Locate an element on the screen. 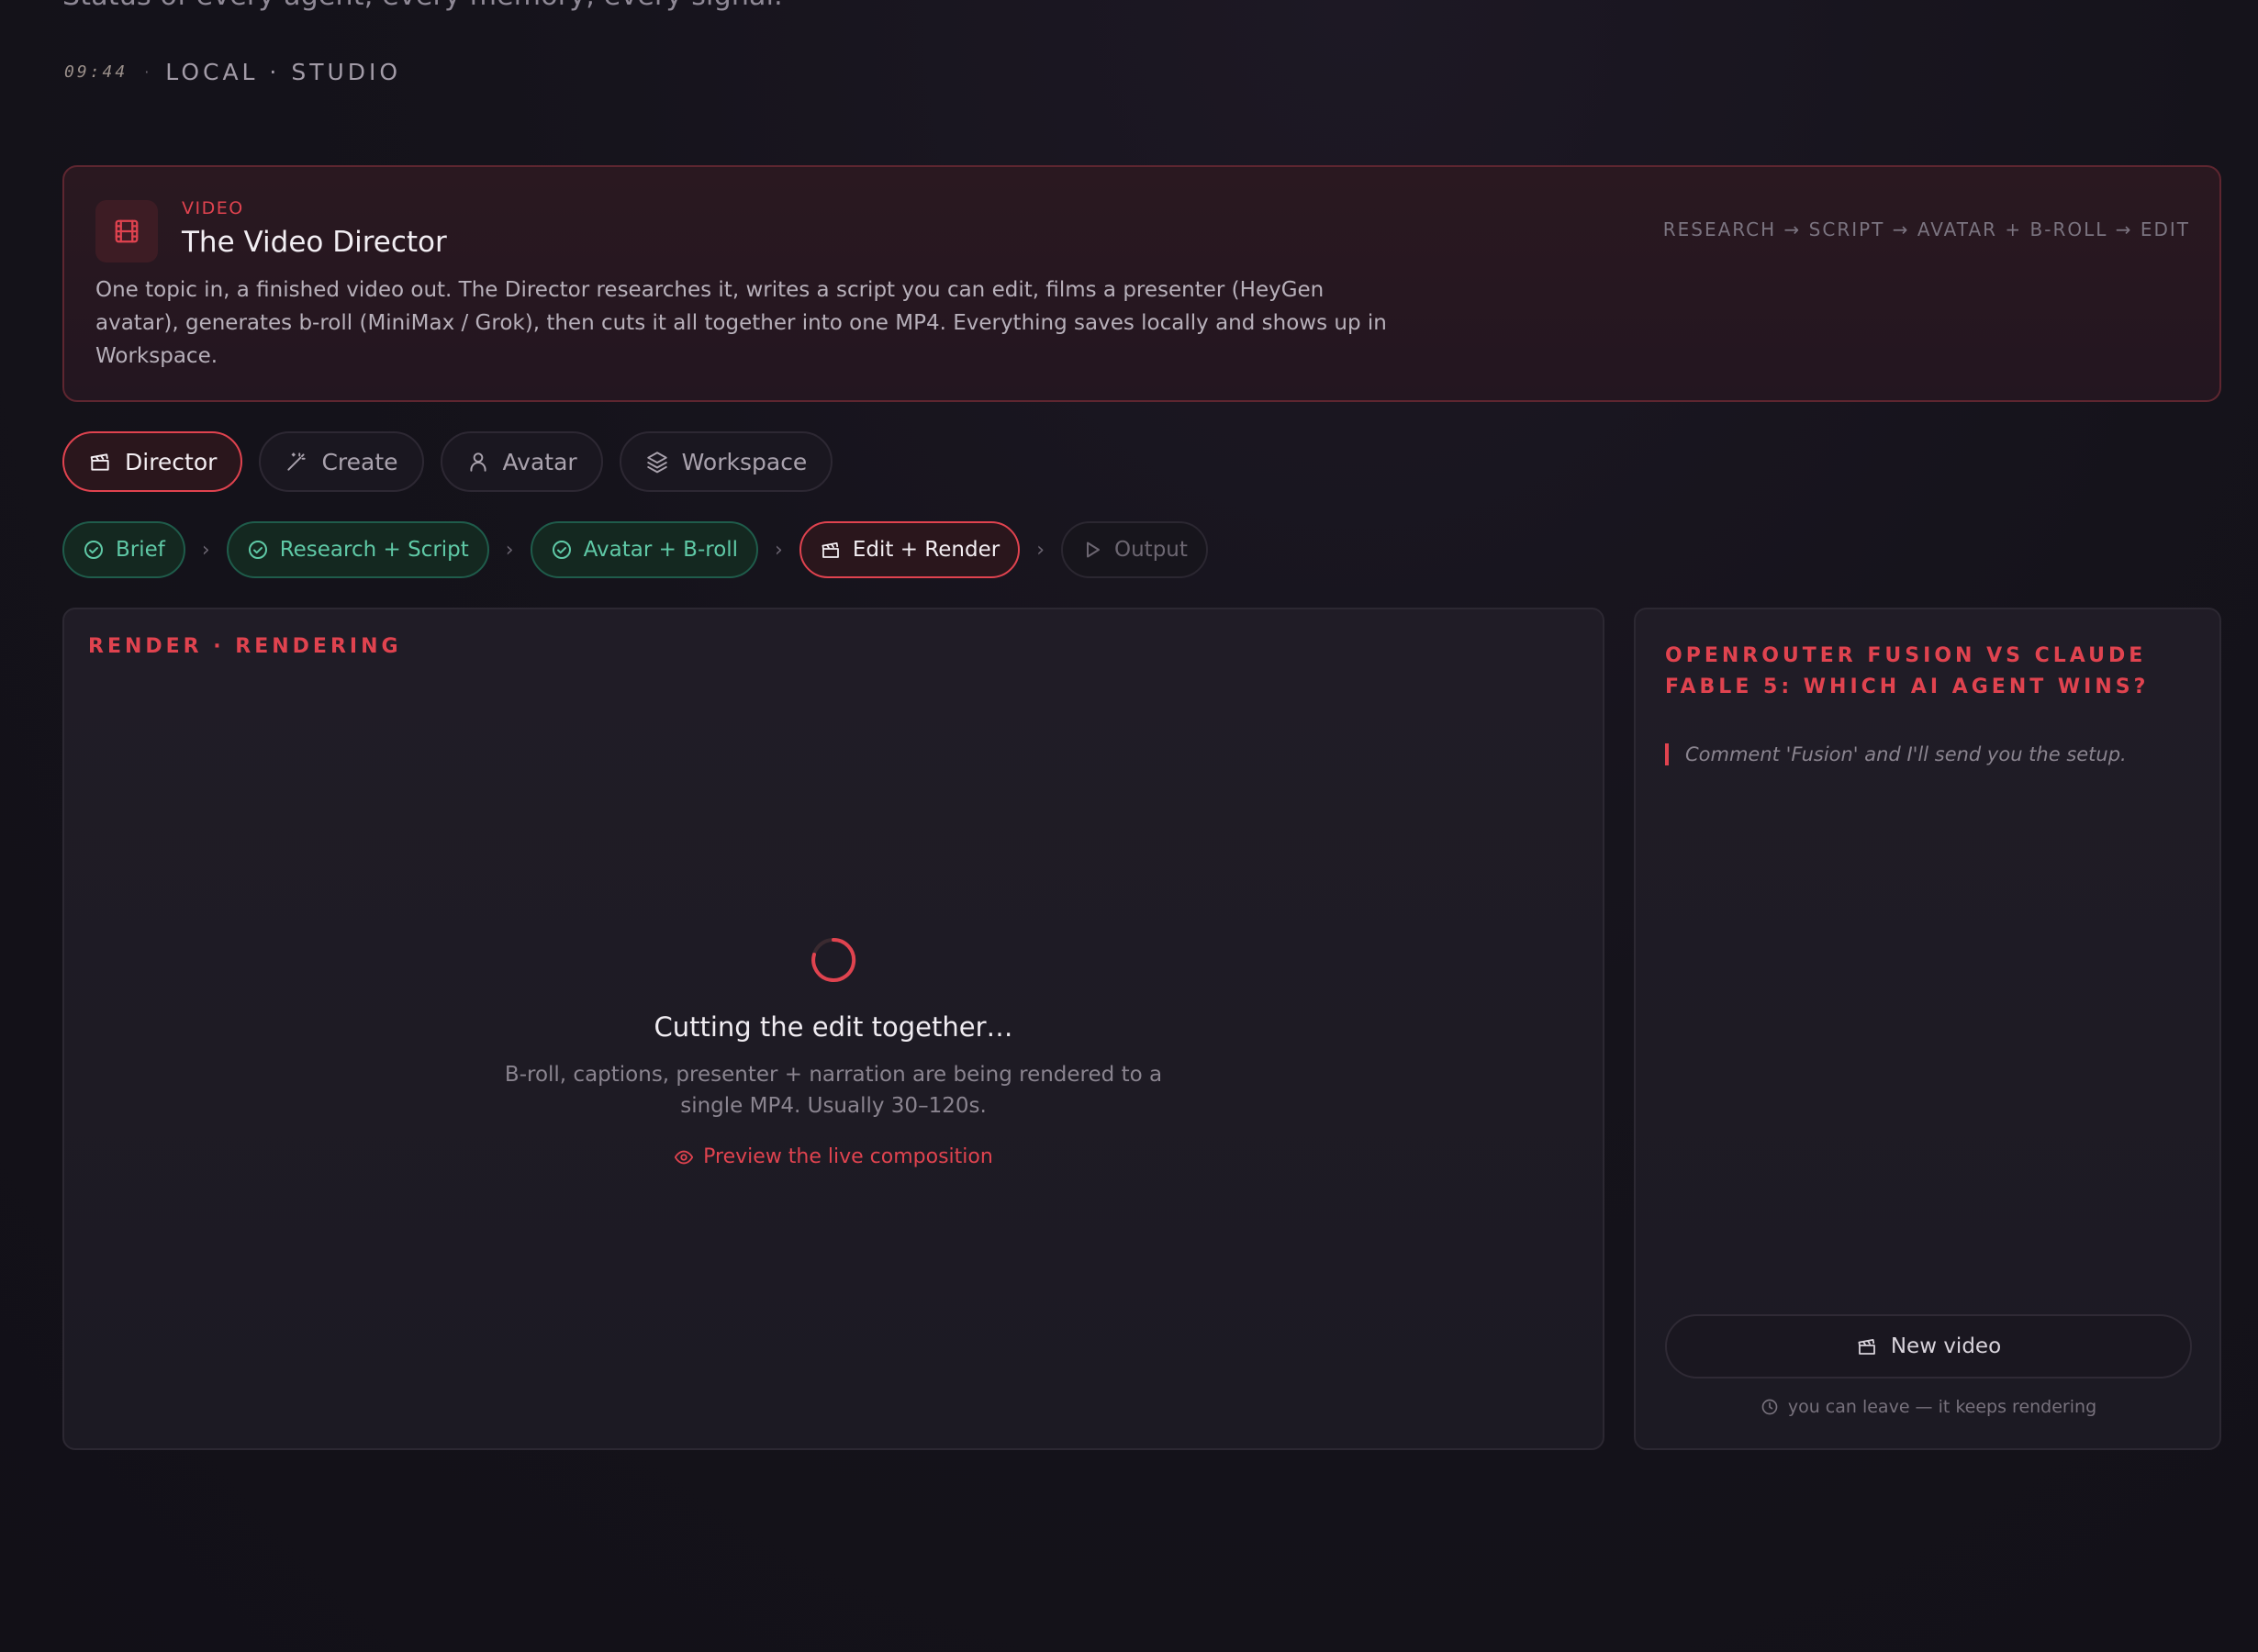  step-research-script: Research + Script is located at coordinates (357, 549).